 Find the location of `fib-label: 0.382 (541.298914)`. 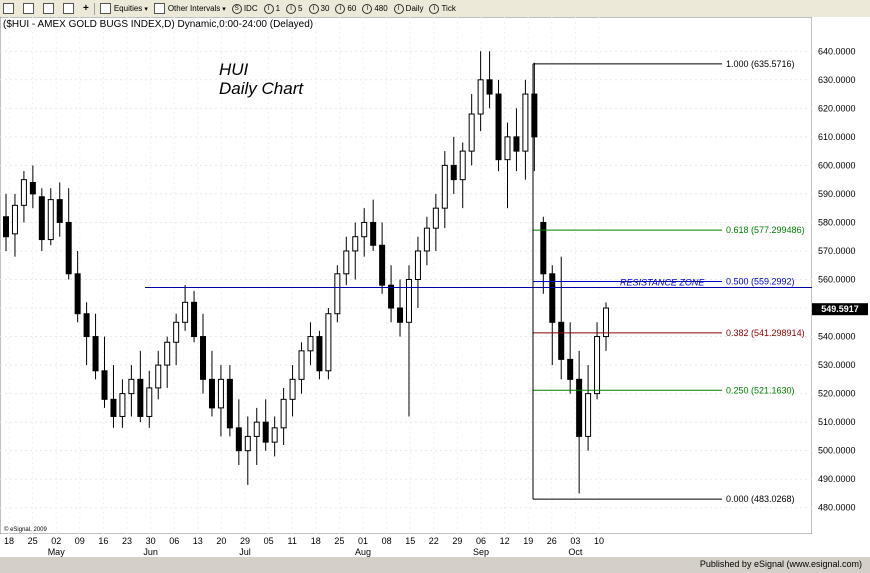

fib-label: 0.382 (541.298914) is located at coordinates (765, 333).